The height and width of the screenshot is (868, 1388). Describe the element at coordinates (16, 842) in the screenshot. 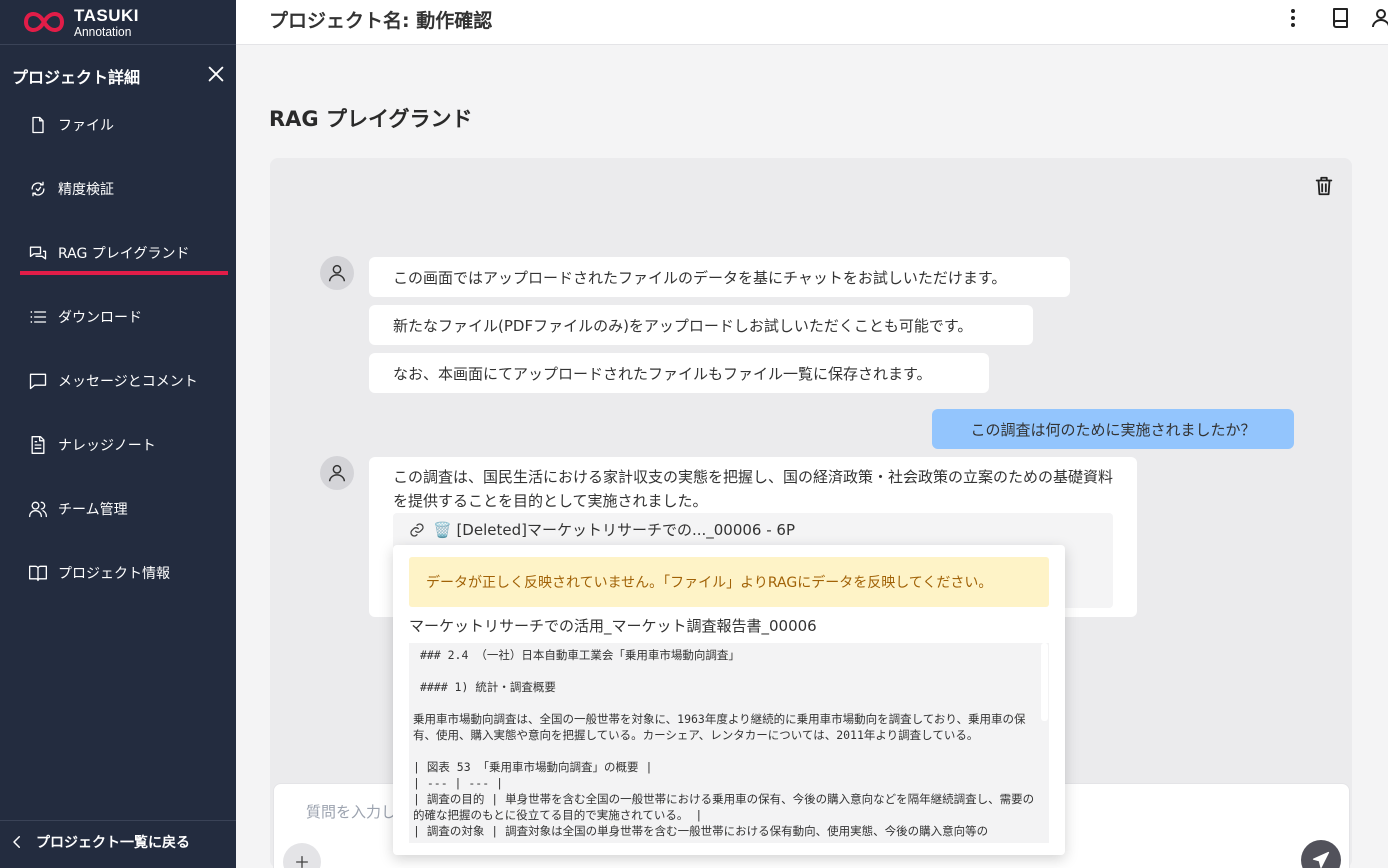

I see `chevron-left-icon` at that location.